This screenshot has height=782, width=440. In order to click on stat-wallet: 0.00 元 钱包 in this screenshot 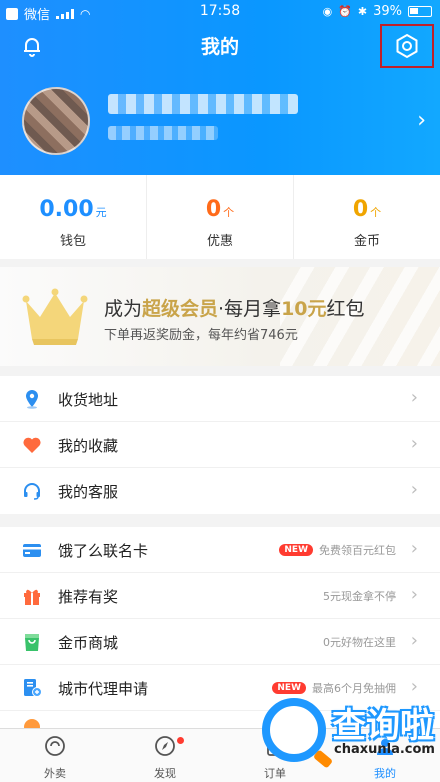, I will do `click(73, 217)`.